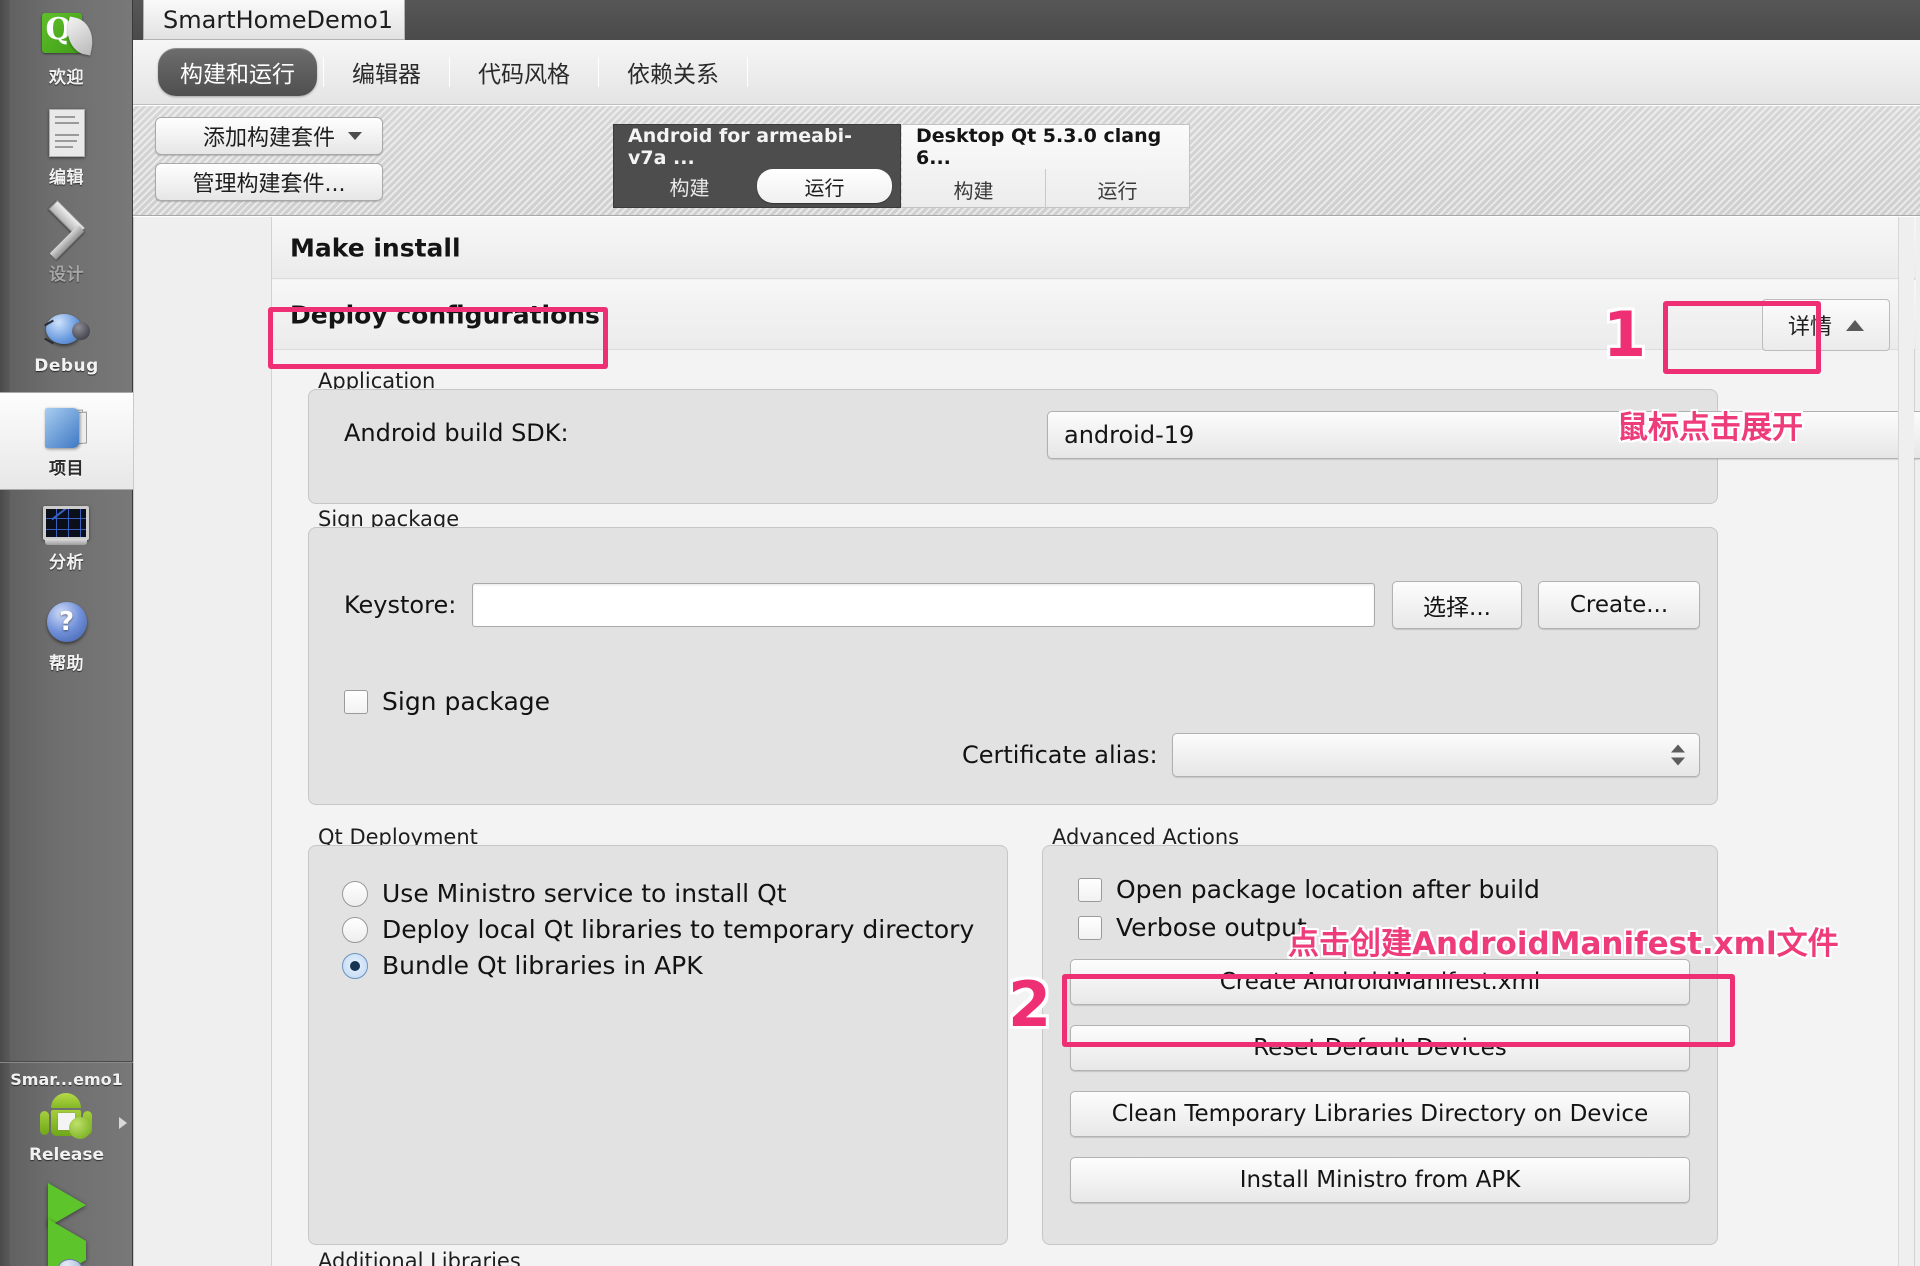  Describe the element at coordinates (67, 624) in the screenshot. I see `question-mark-icon: ?` at that location.